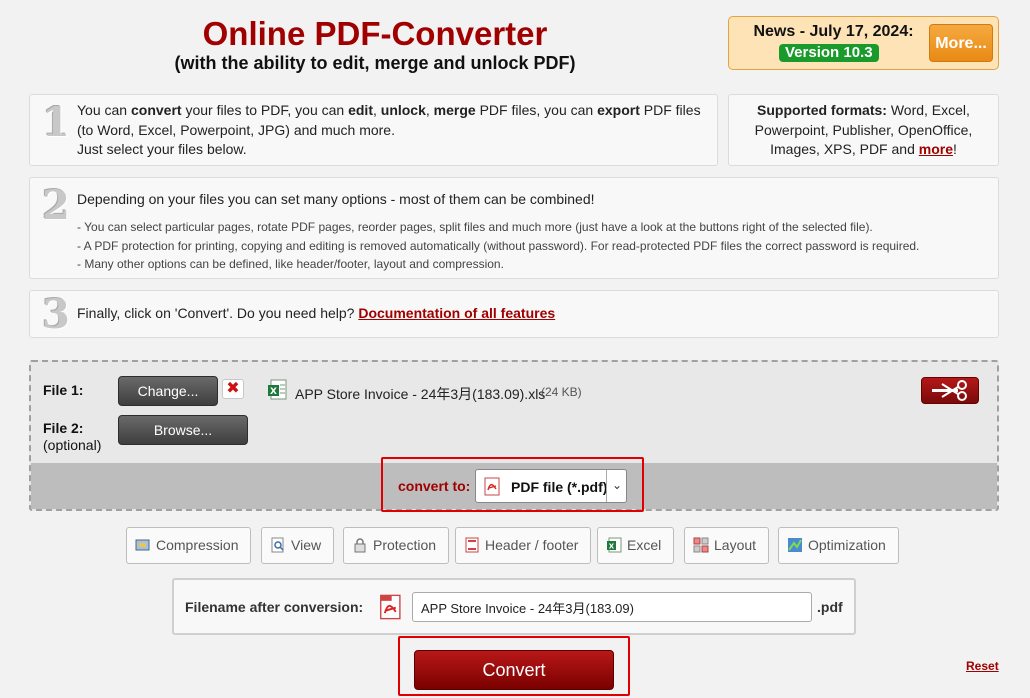 Image resolution: width=1030 pixels, height=698 pixels. I want to click on filename-label: Filename after conversion:, so click(274, 607).